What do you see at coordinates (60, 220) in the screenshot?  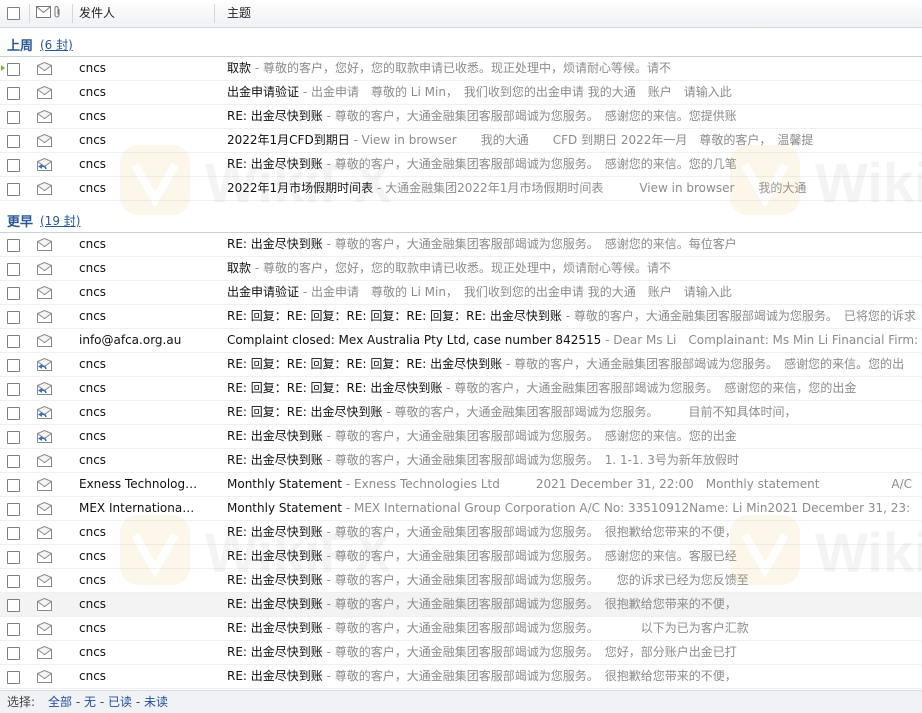 I see `group-count-link: (19 封)` at bounding box center [60, 220].